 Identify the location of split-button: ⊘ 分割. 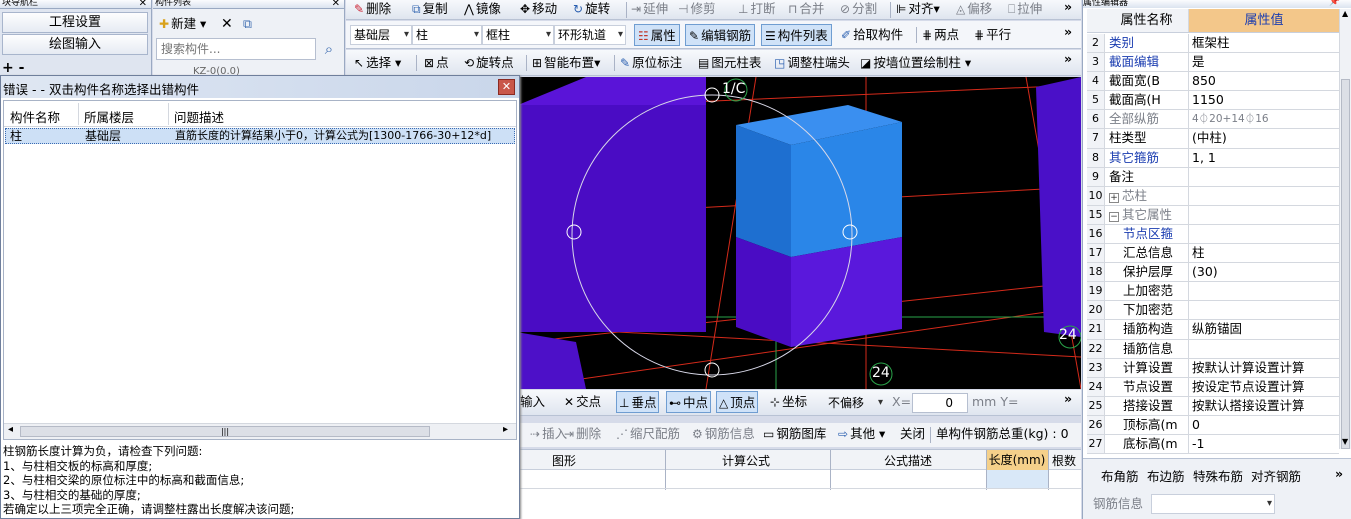
(858, 10).